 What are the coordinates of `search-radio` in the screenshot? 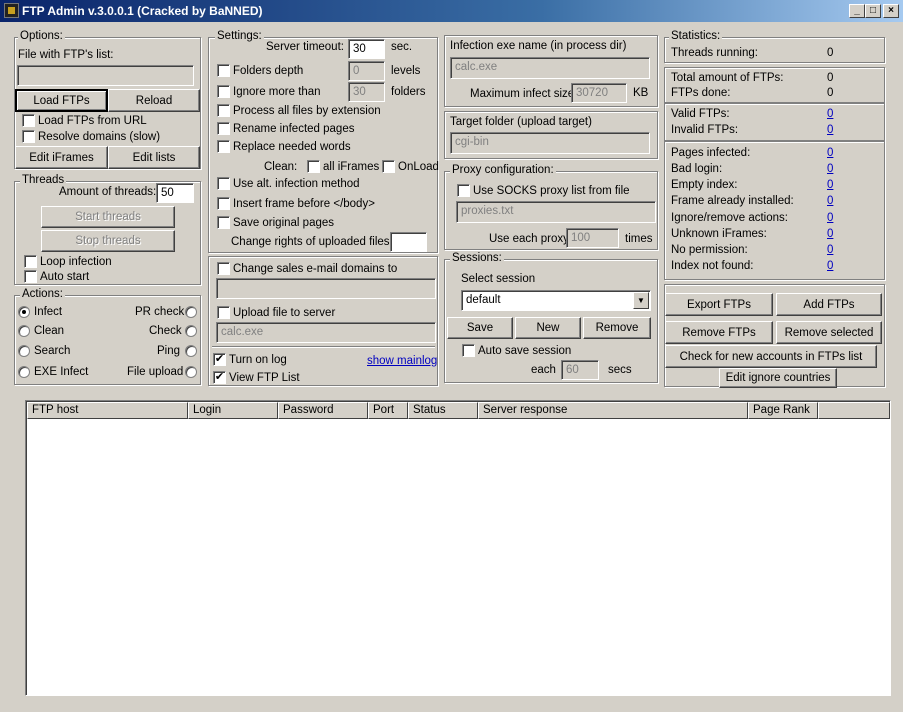 It's located at (24, 351).